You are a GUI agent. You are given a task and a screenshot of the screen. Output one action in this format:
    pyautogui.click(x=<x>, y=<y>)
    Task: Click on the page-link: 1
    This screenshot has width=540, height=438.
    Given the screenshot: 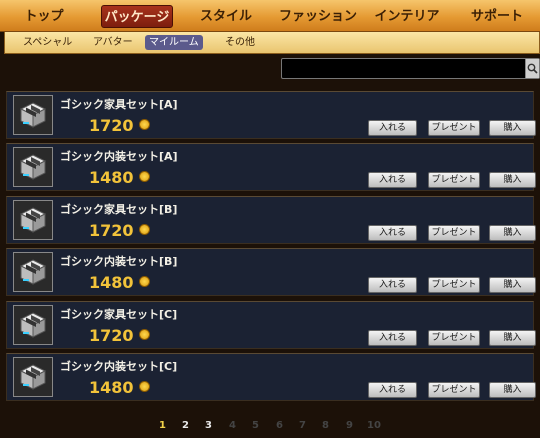 What is the action you would take?
    pyautogui.click(x=162, y=425)
    